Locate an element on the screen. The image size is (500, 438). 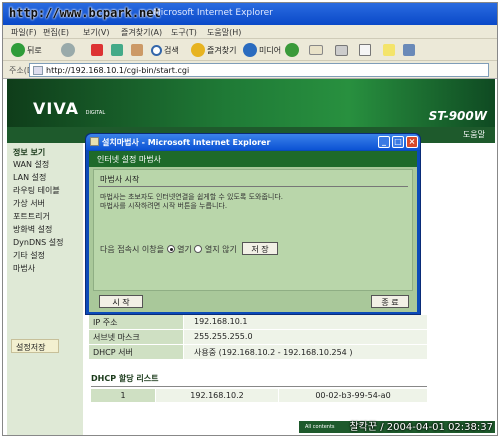
dhcp-ip: 192.168.10.2 is located at coordinates (217, 395).